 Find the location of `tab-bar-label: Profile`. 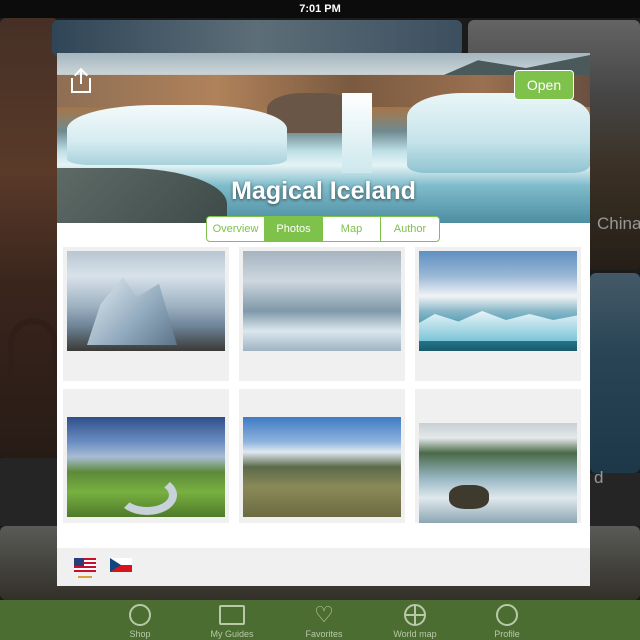

tab-bar-label: Profile is located at coordinates (507, 634).